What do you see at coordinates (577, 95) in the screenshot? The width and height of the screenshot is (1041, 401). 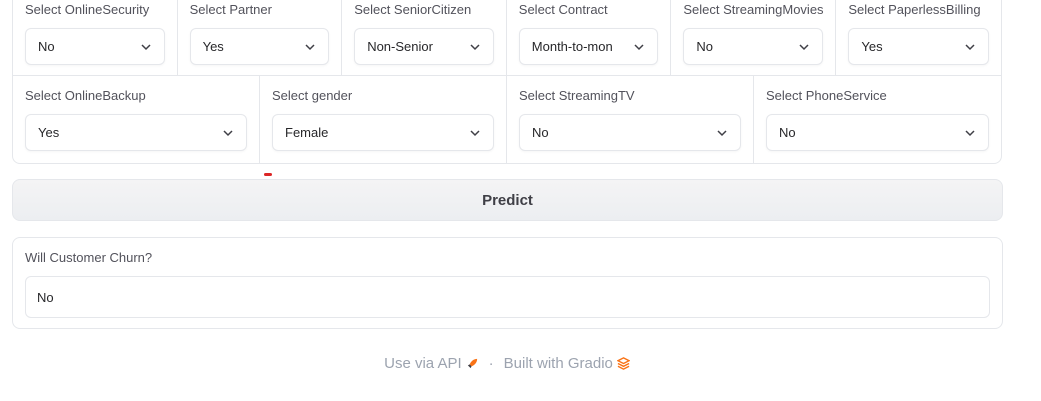 I see `field-label: Select StreamingTV` at bounding box center [577, 95].